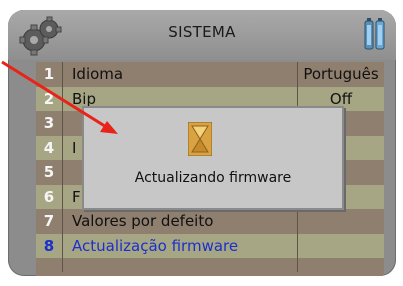 The width and height of the screenshot is (403, 286). I want to click on menu-row-number: 4, so click(49, 147).